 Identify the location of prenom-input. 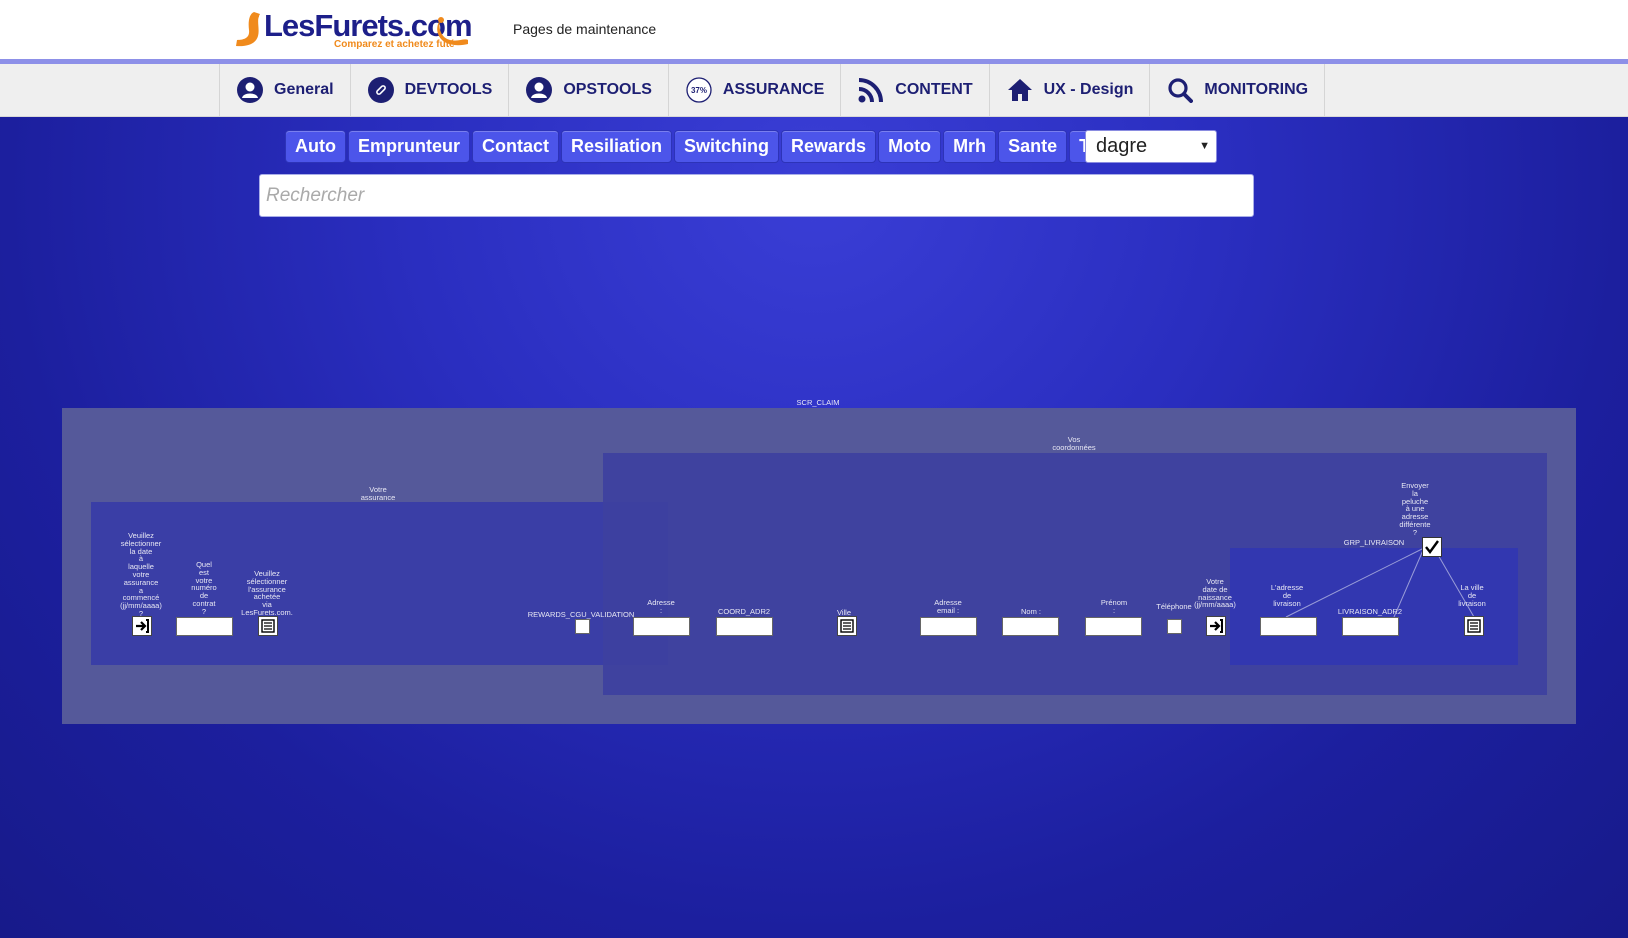
(1113, 626).